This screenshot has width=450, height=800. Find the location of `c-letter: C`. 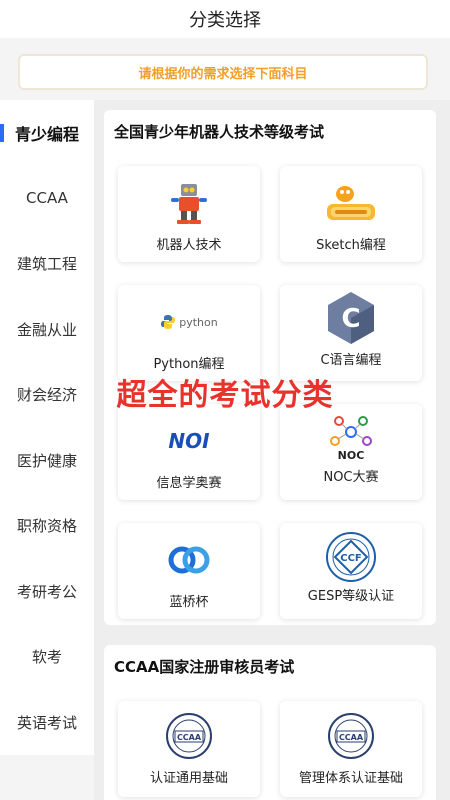

c-letter: C is located at coordinates (350, 319).